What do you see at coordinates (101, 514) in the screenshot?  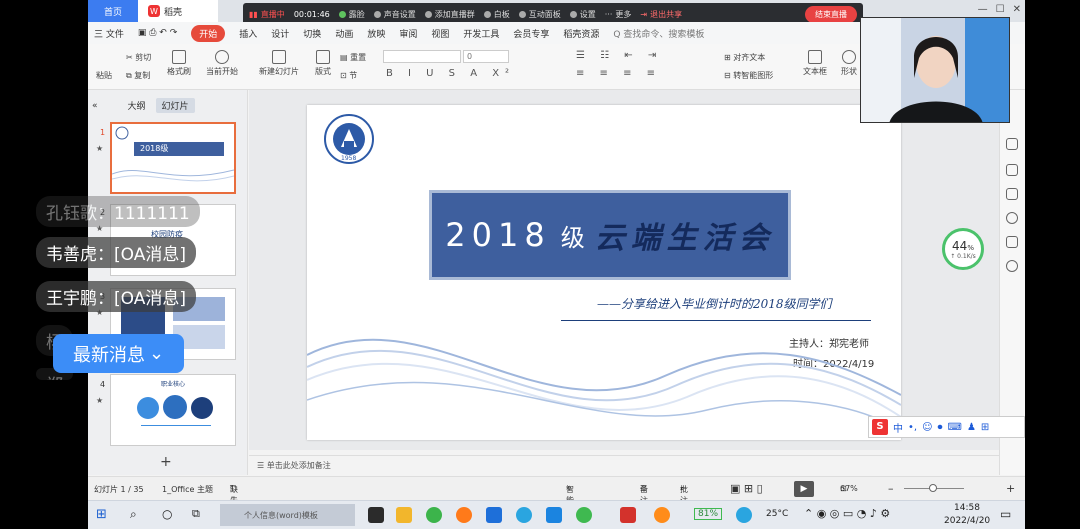 I see `windows-start-icon: ⊞` at bounding box center [101, 514].